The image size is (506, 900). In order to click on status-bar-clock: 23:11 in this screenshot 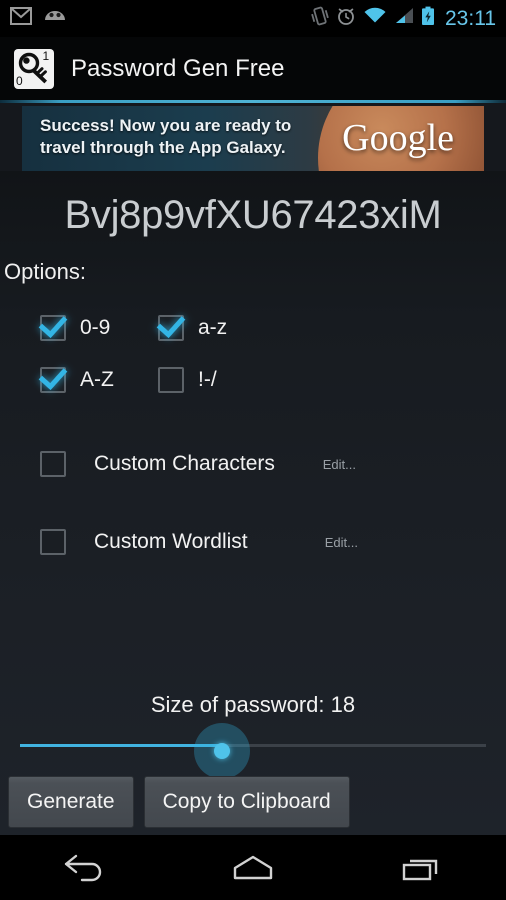, I will do `click(470, 18)`.